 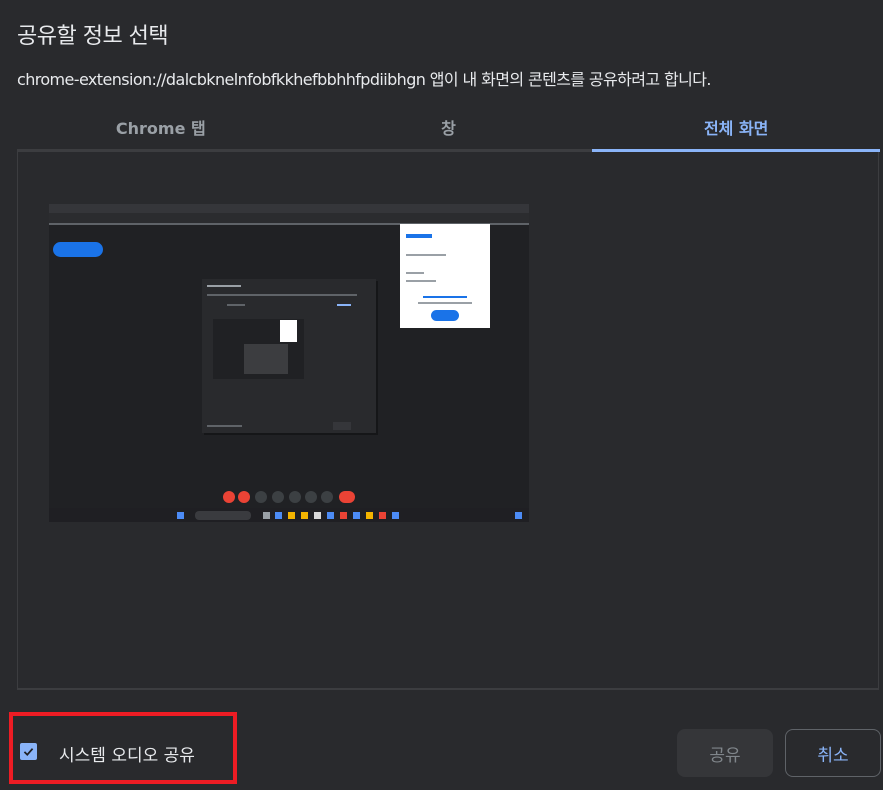 I want to click on thumb-nested-tab-active, so click(x=344, y=305).